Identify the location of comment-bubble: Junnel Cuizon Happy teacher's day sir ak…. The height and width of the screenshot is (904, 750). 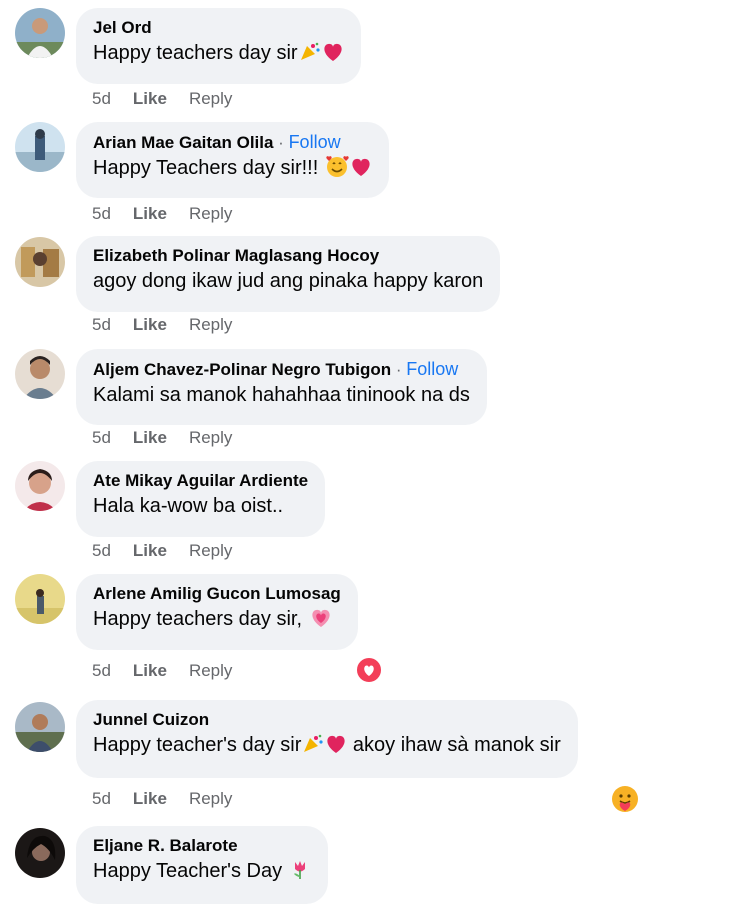
(327, 739).